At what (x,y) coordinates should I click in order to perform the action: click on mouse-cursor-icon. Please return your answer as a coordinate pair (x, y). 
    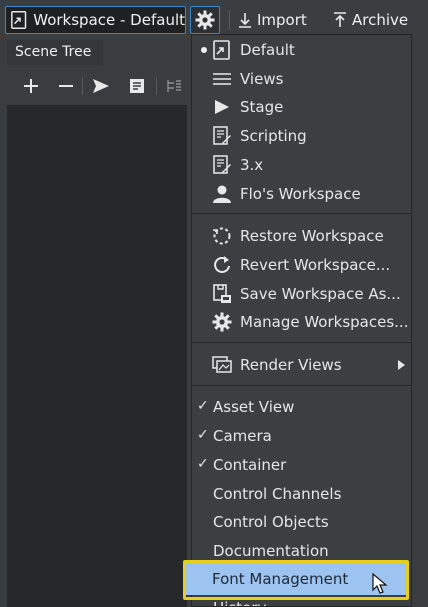
    Looking at the image, I should click on (380, 583).